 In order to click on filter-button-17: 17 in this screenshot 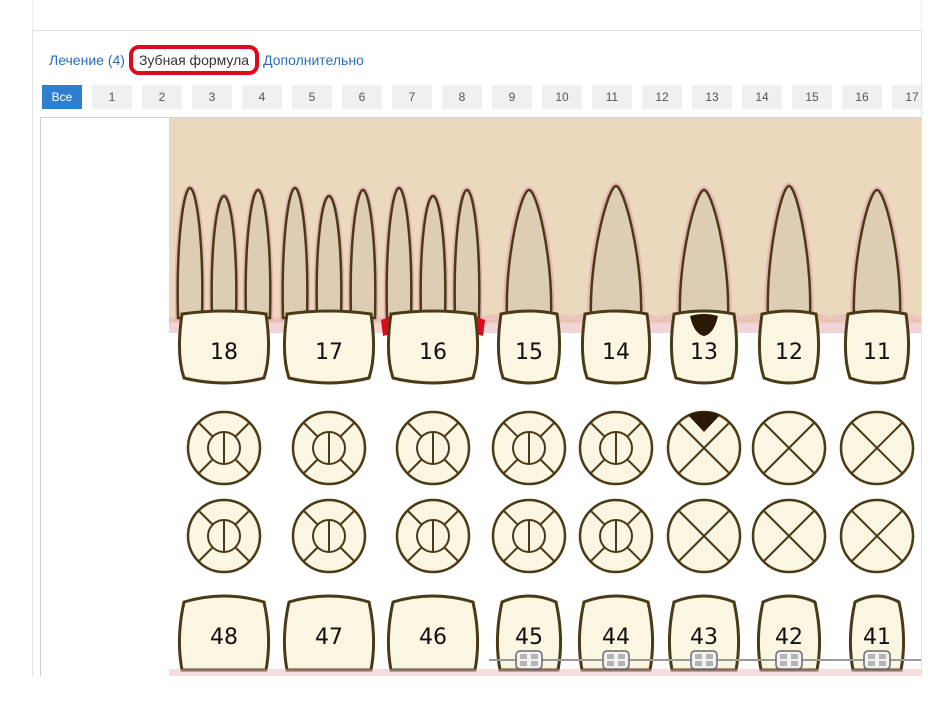, I will do `click(906, 97)`.